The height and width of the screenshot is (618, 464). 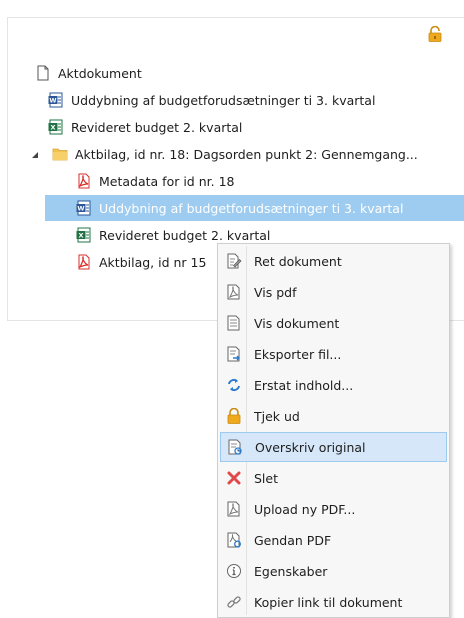 I want to click on menu-item-egenskaber: Egenskaber, so click(x=333, y=571).